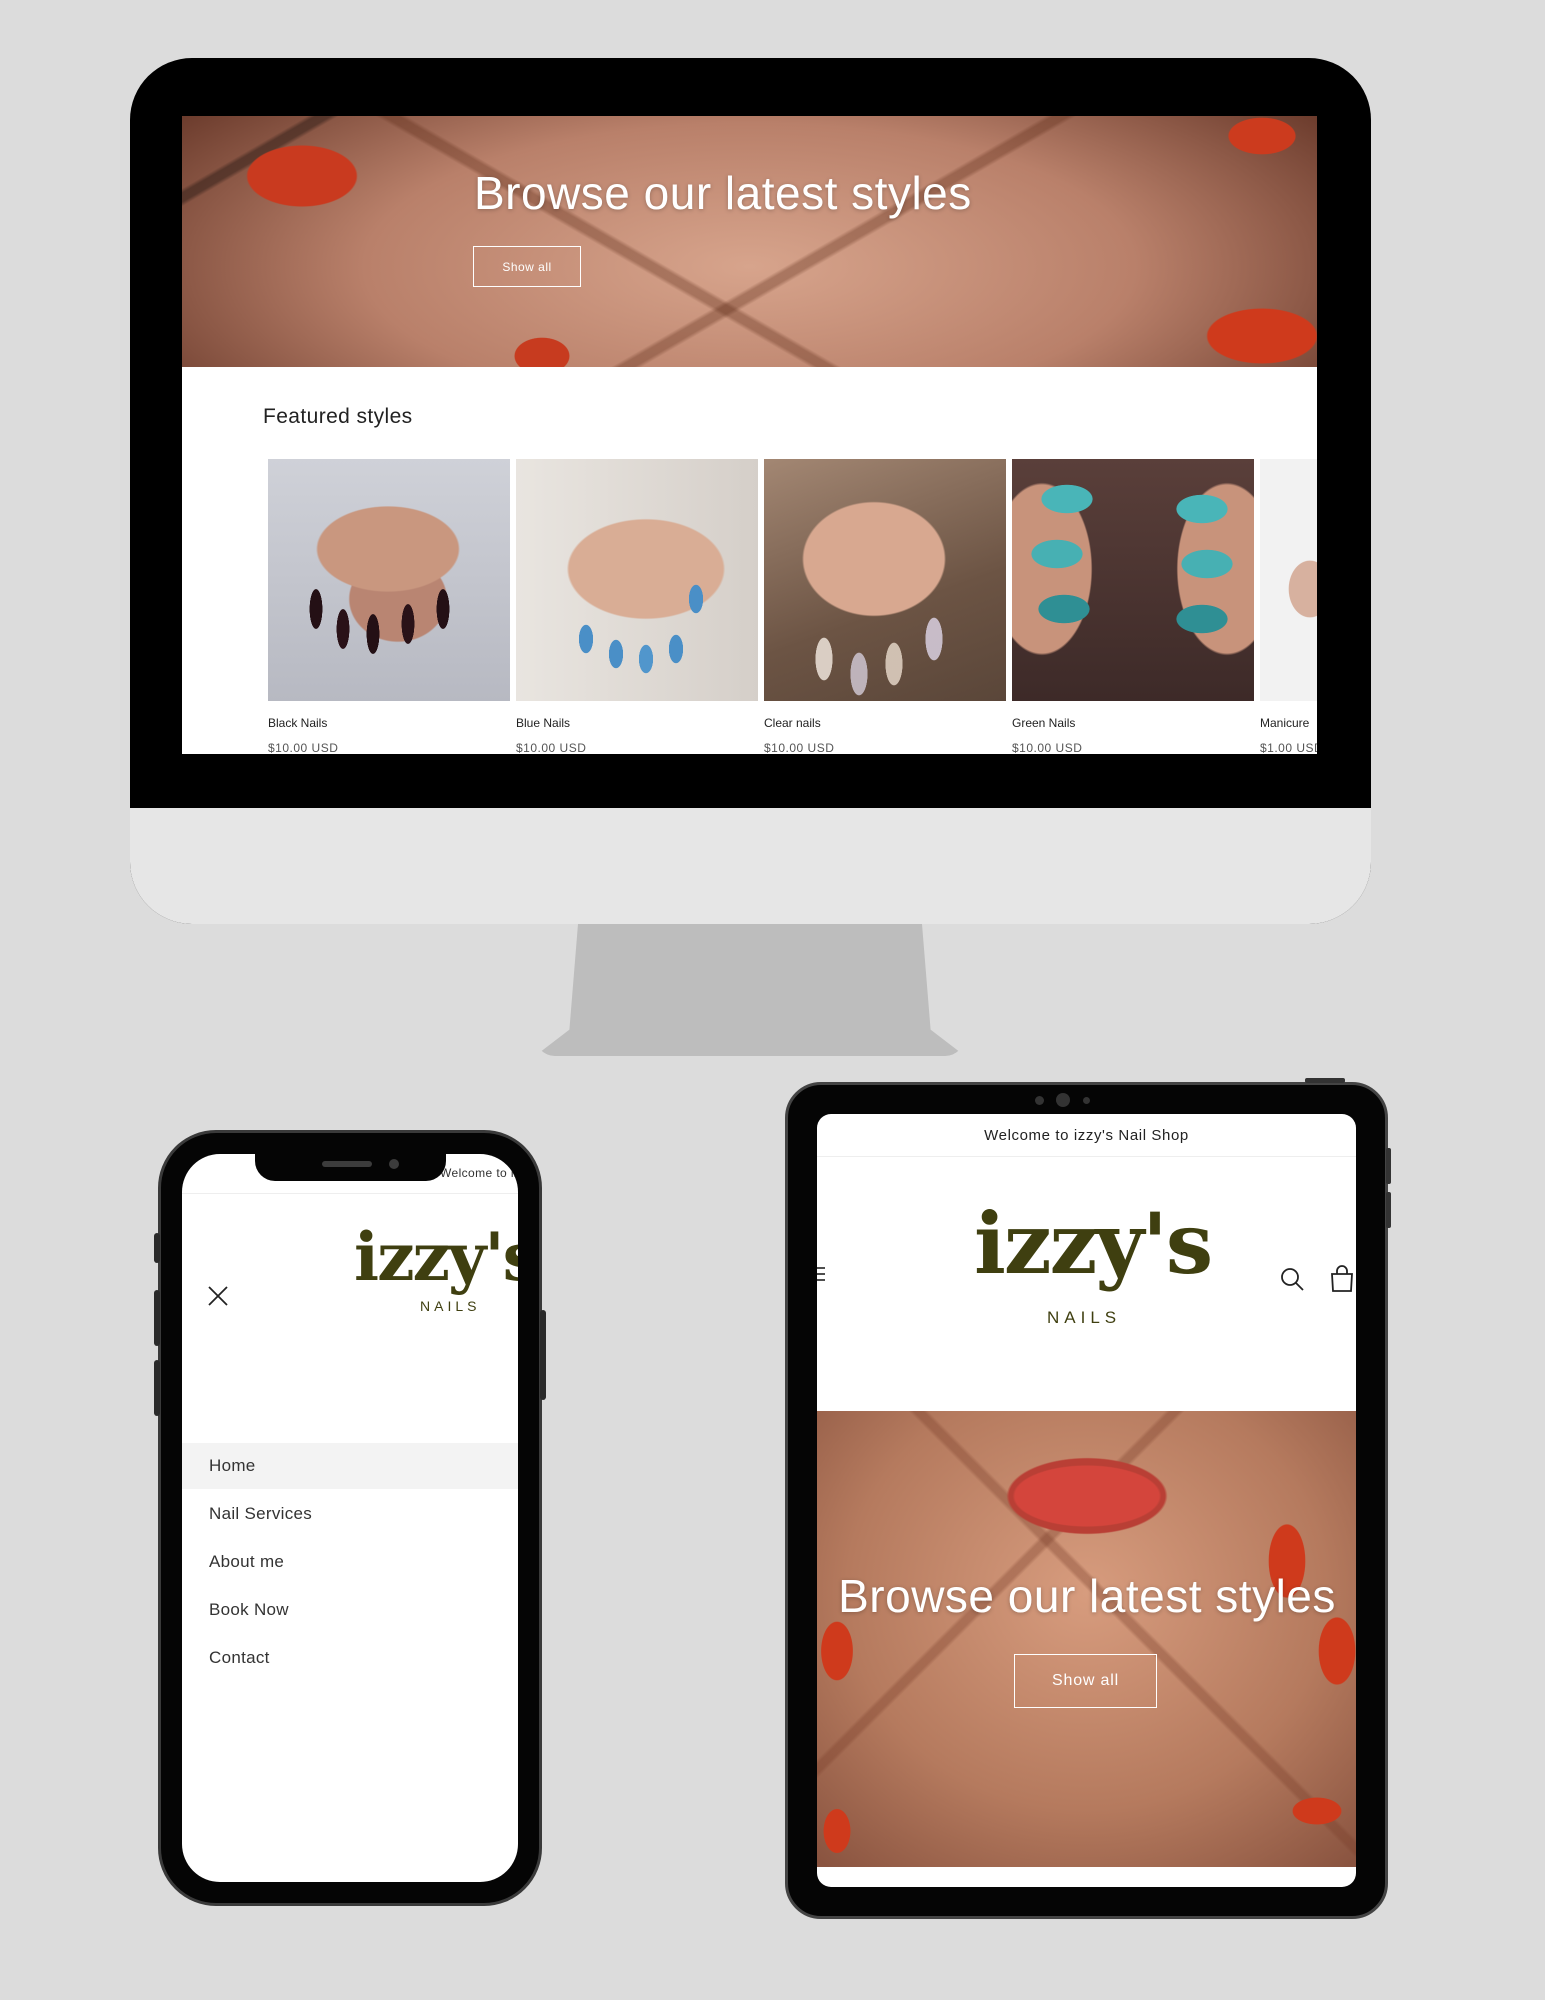 The width and height of the screenshot is (1545, 2000). Describe the element at coordinates (822, 1274) in the screenshot. I see `hamburger-menu-icon` at that location.